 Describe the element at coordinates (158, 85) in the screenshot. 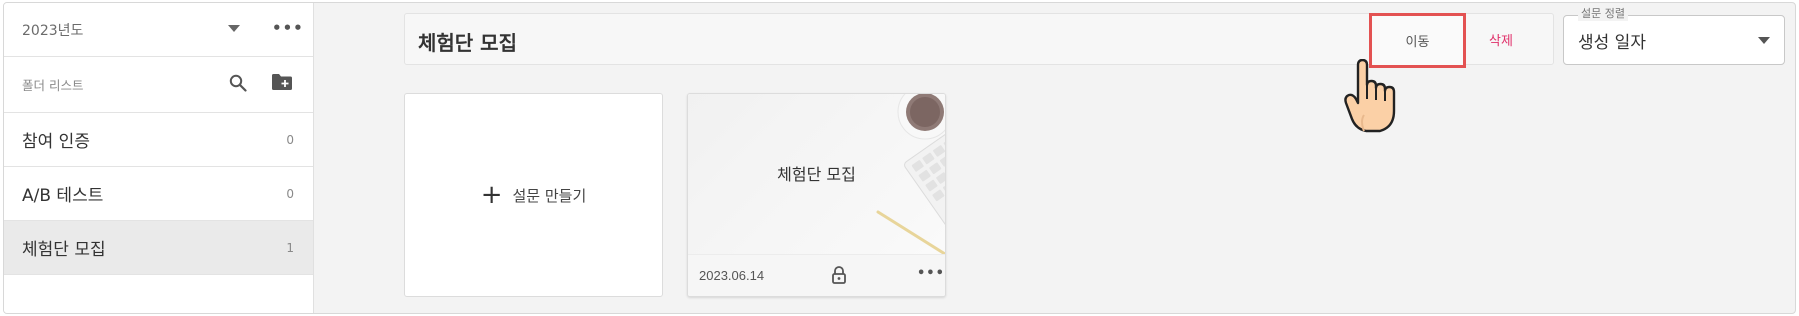

I see `folder-list-header: 폴더 리스트` at that location.